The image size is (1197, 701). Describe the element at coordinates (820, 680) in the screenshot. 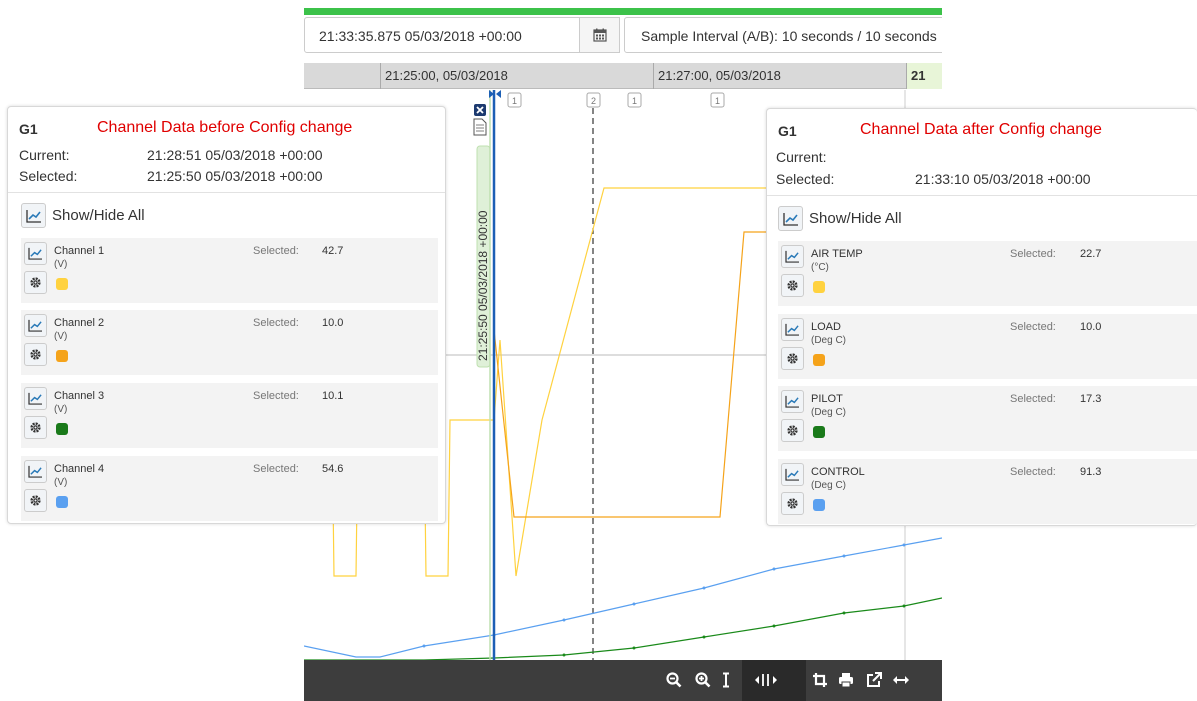

I see `crop-icon` at that location.